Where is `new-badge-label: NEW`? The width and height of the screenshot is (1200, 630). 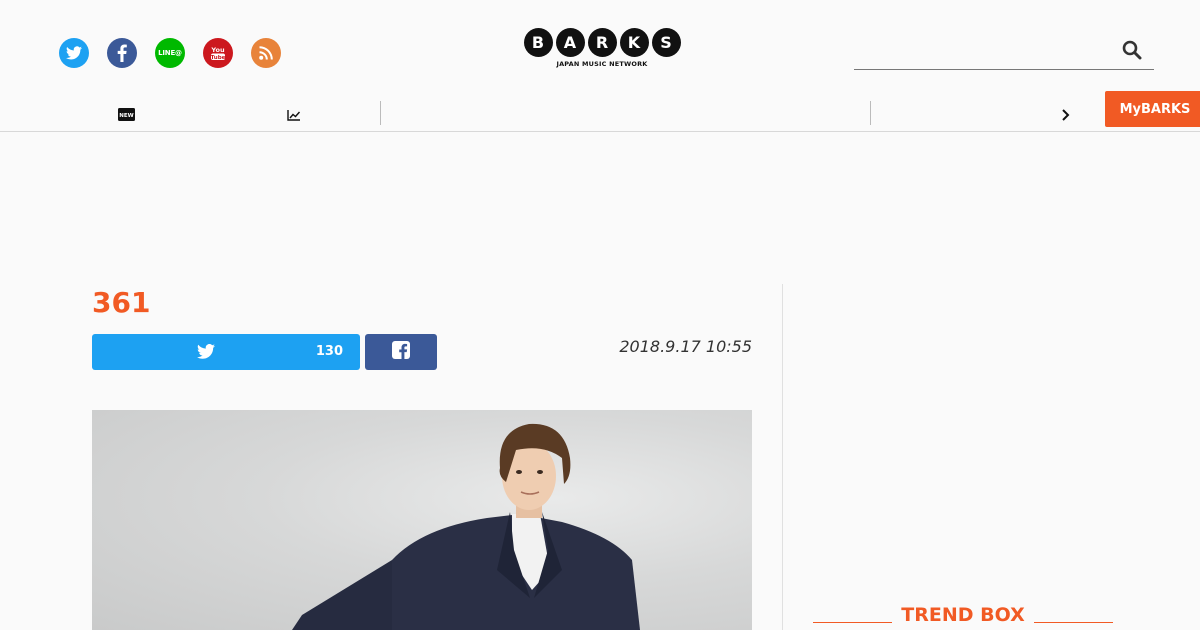
new-badge-label: NEW is located at coordinates (126, 116).